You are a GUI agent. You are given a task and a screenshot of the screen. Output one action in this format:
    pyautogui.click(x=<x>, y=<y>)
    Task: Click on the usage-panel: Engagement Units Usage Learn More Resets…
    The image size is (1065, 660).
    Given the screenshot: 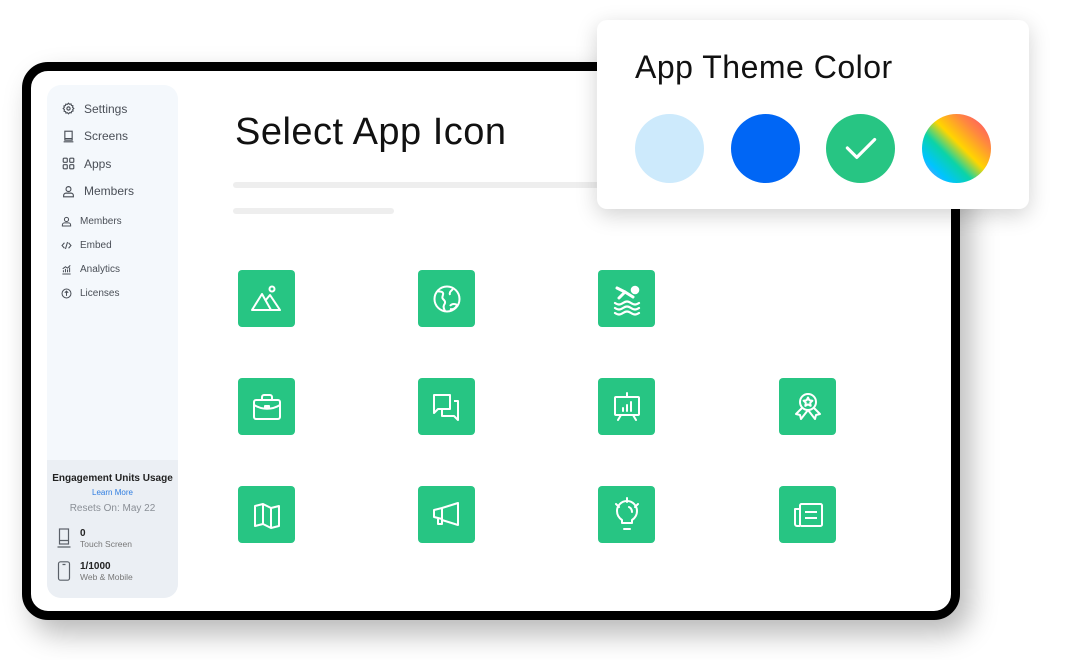 What is the action you would take?
    pyautogui.click(x=112, y=529)
    